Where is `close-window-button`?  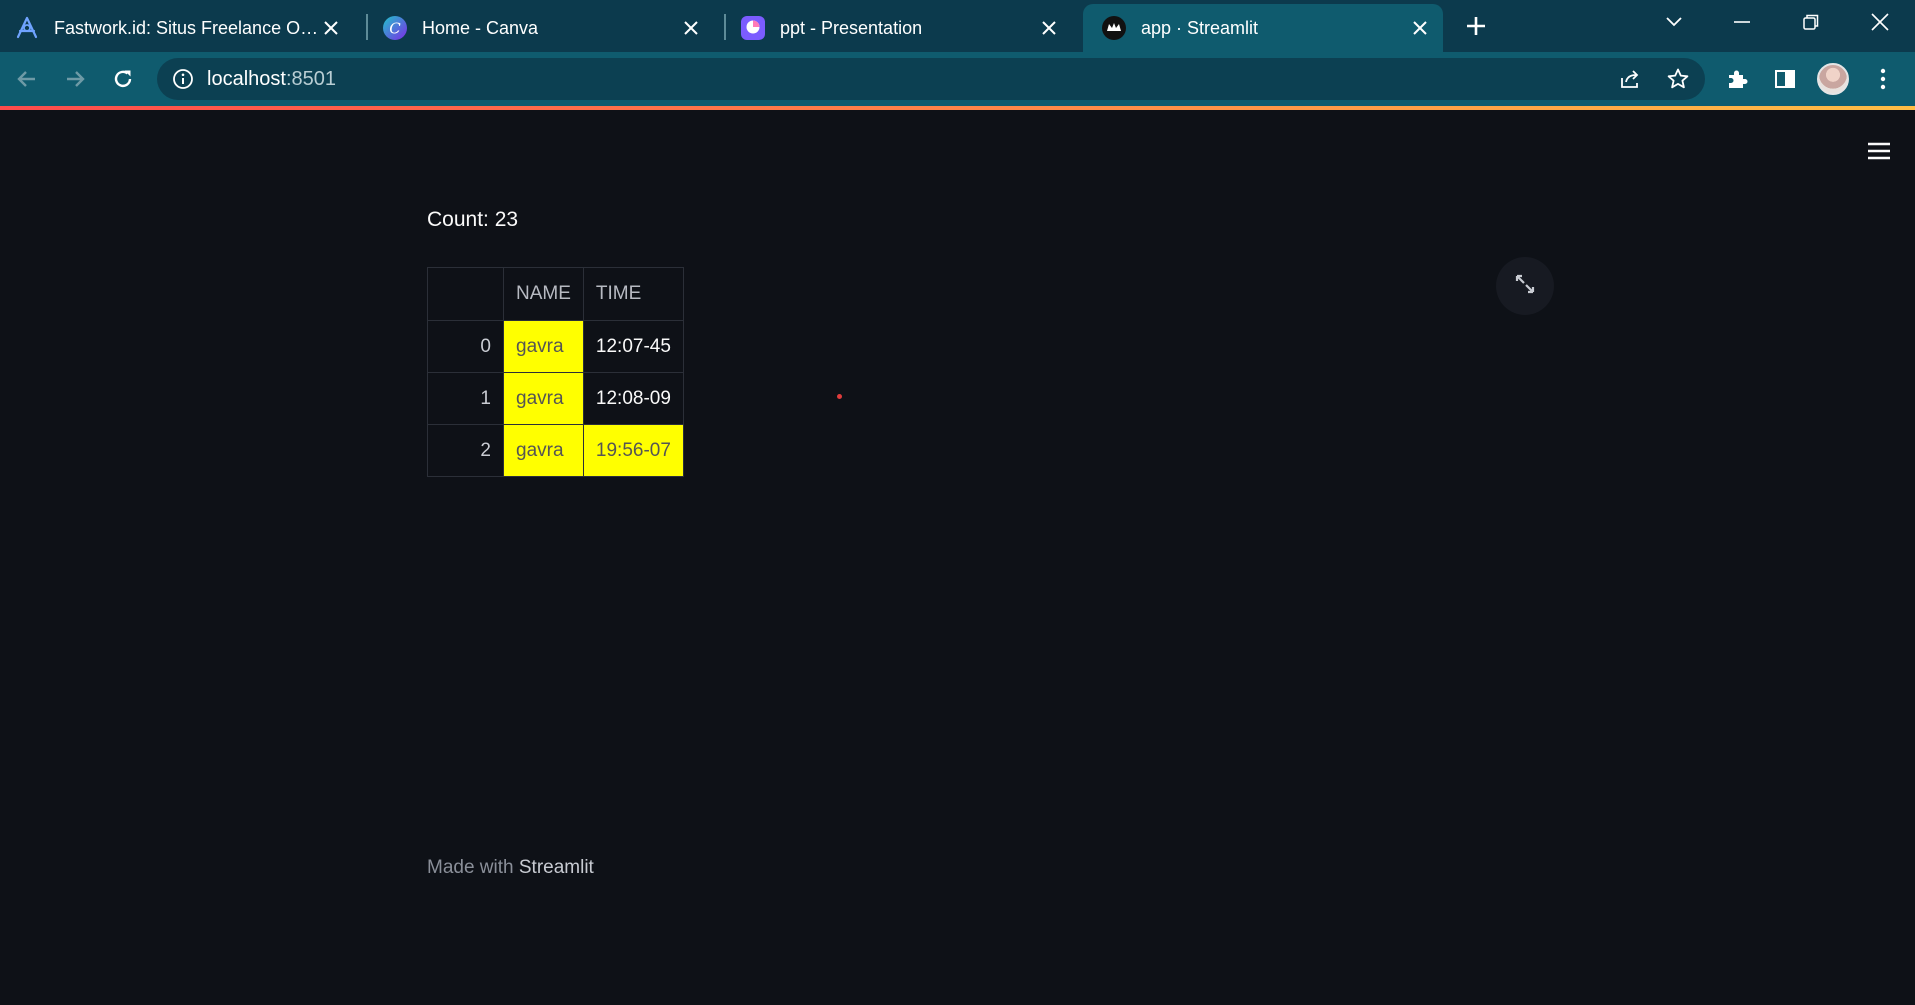 close-window-button is located at coordinates (1880, 22).